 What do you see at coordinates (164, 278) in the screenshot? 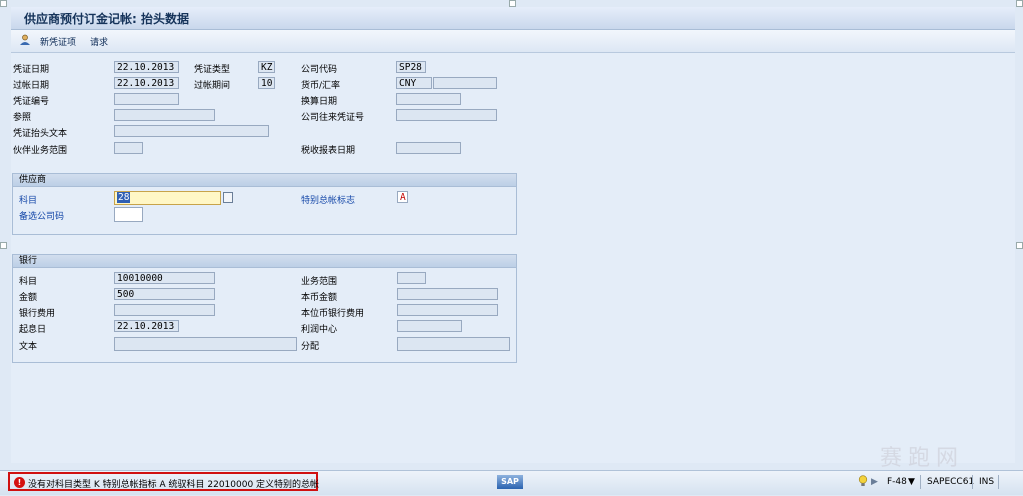
I see `bank-account-field: 10010000` at bounding box center [164, 278].